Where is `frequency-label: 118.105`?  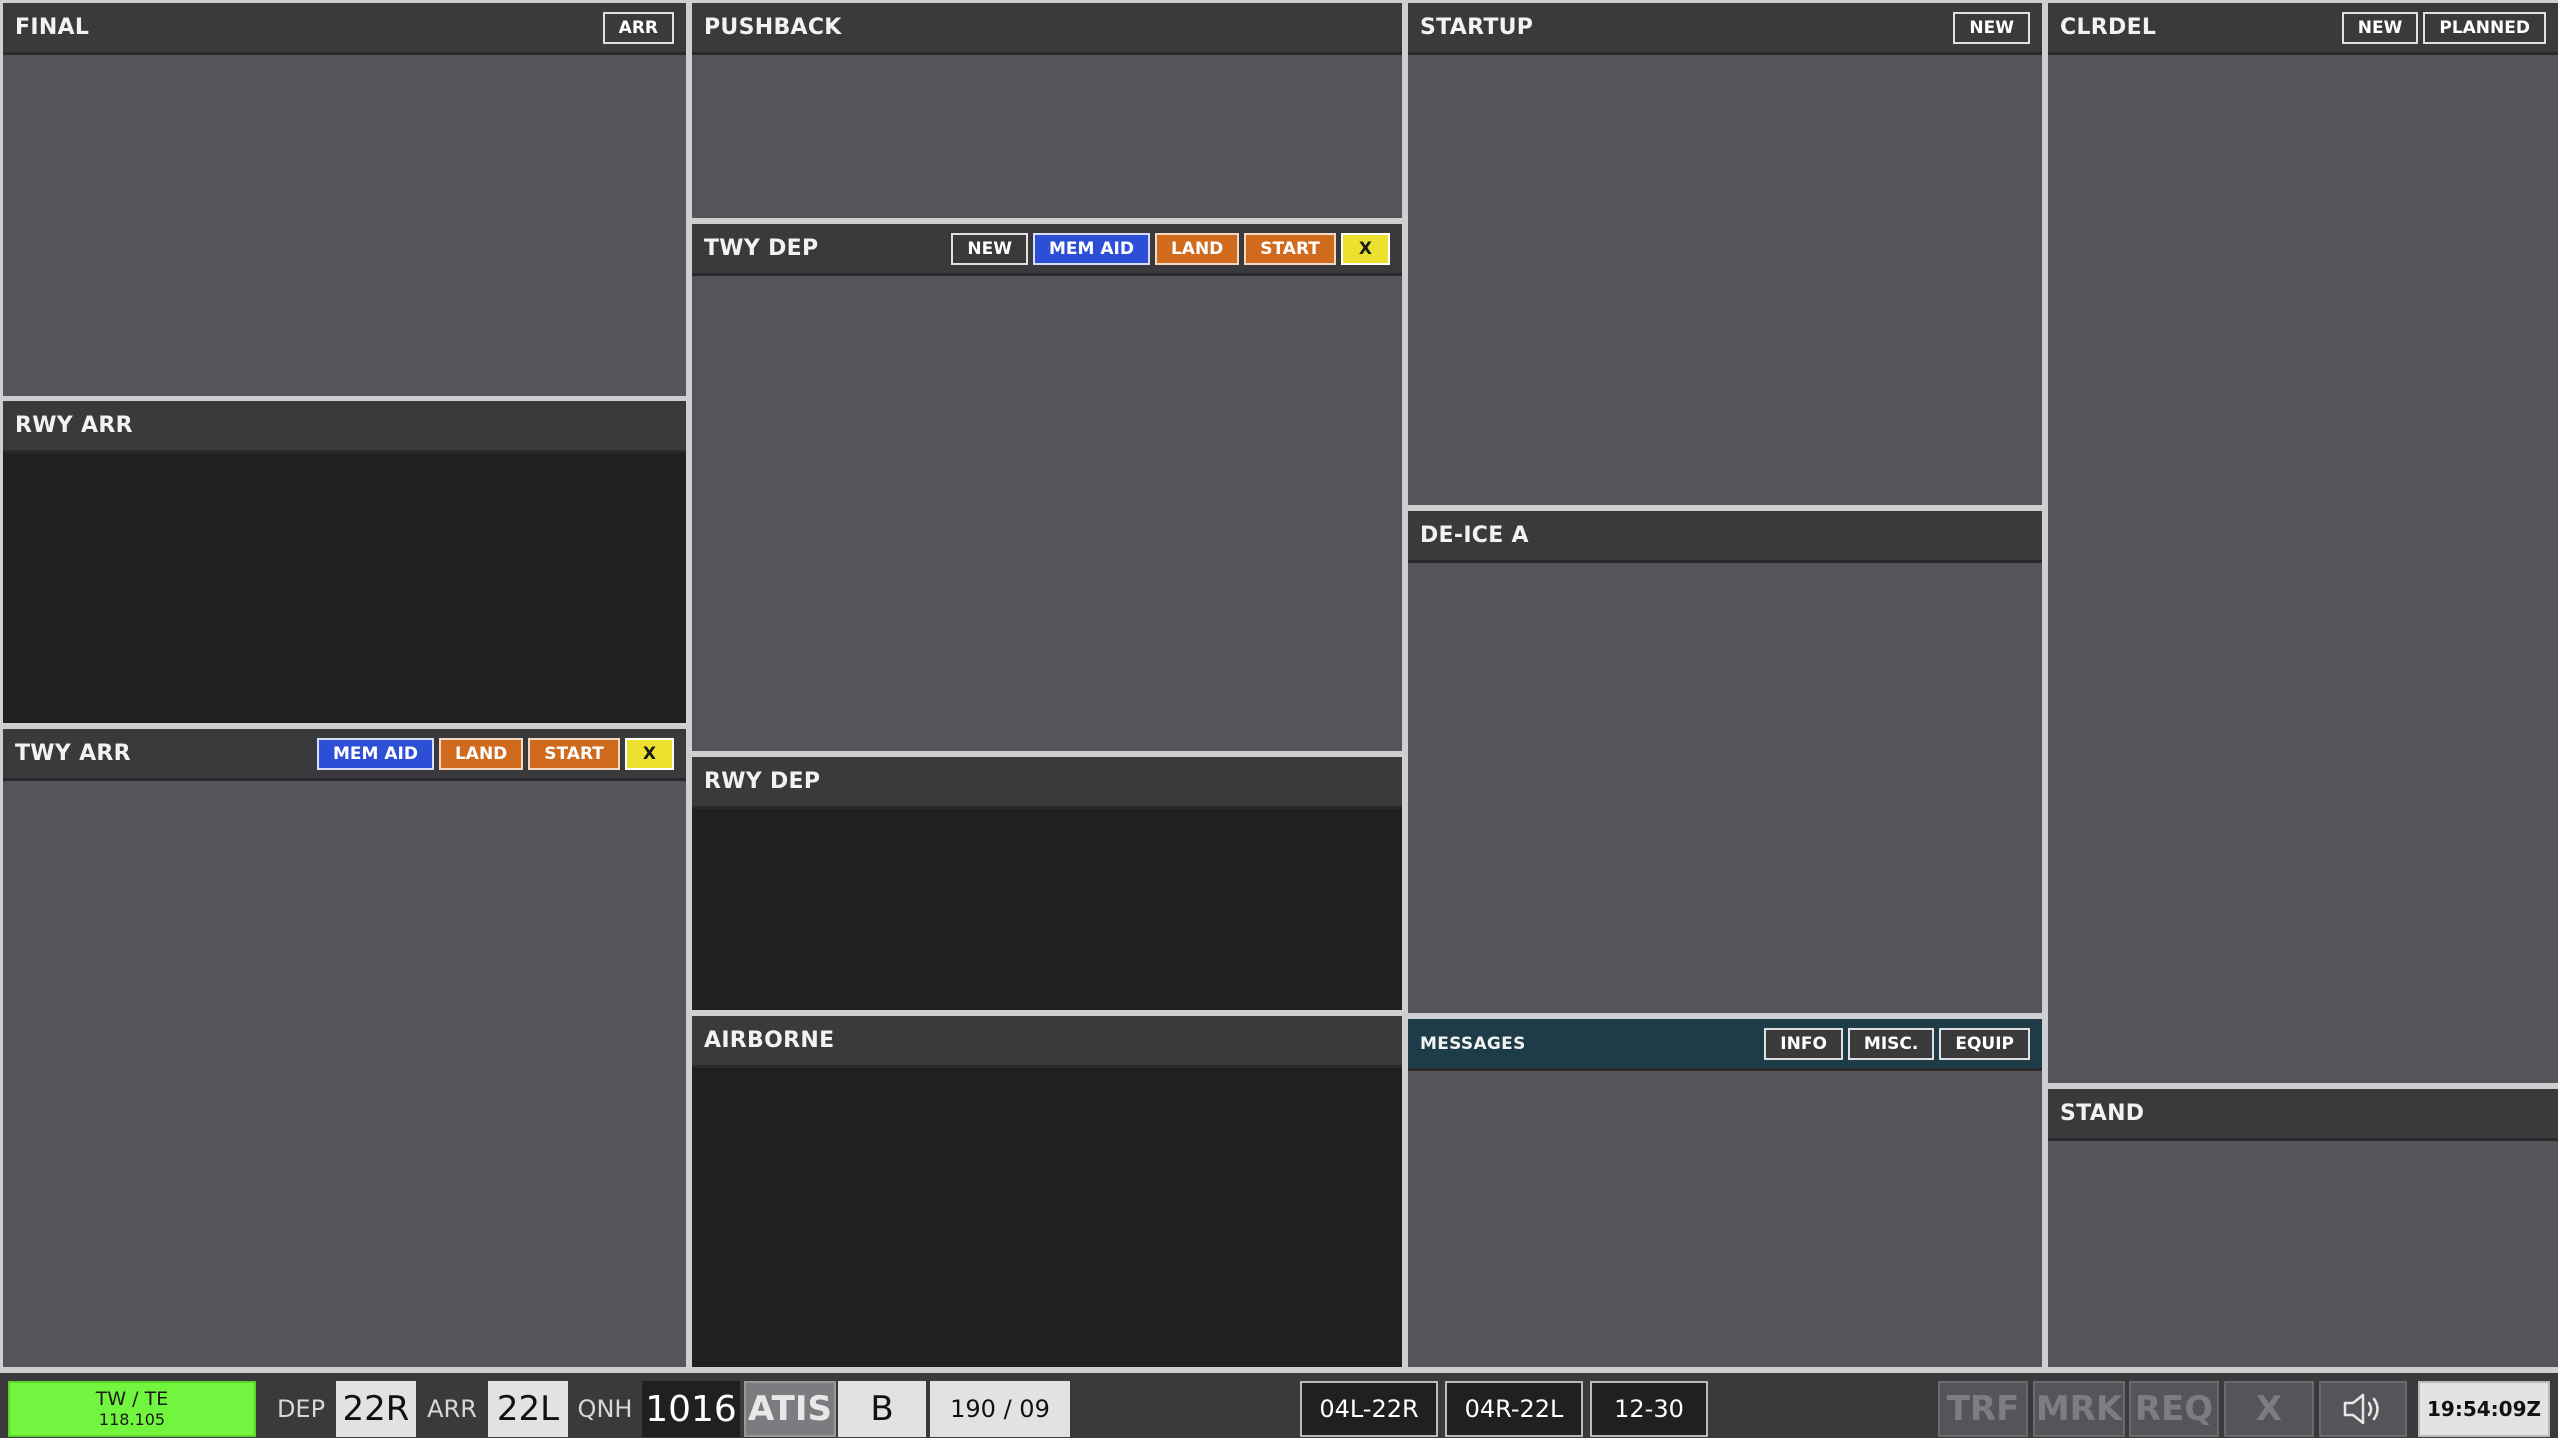 frequency-label: 118.105 is located at coordinates (132, 1419).